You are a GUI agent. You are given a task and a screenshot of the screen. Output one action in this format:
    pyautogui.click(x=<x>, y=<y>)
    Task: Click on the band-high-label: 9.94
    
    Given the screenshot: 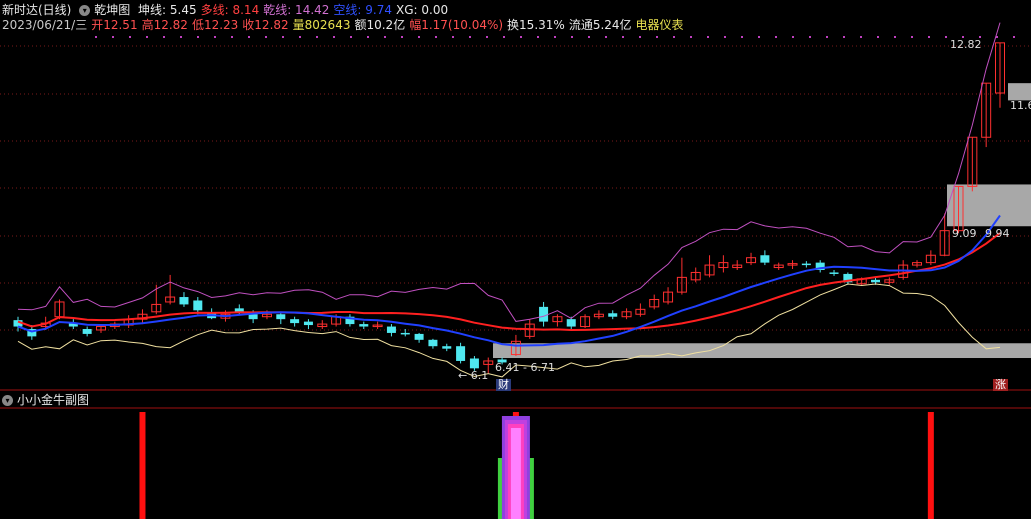 What is the action you would take?
    pyautogui.click(x=997, y=233)
    